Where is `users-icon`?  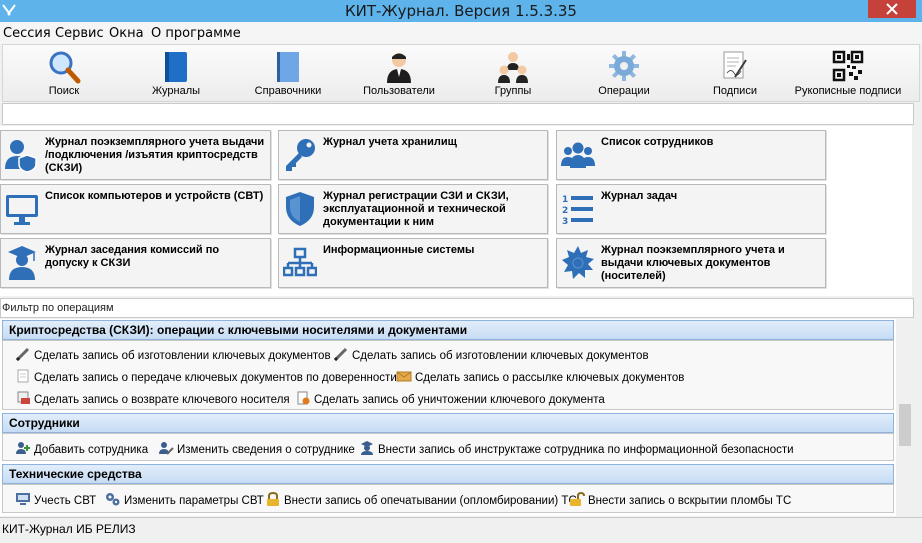
users-icon is located at coordinates (578, 155).